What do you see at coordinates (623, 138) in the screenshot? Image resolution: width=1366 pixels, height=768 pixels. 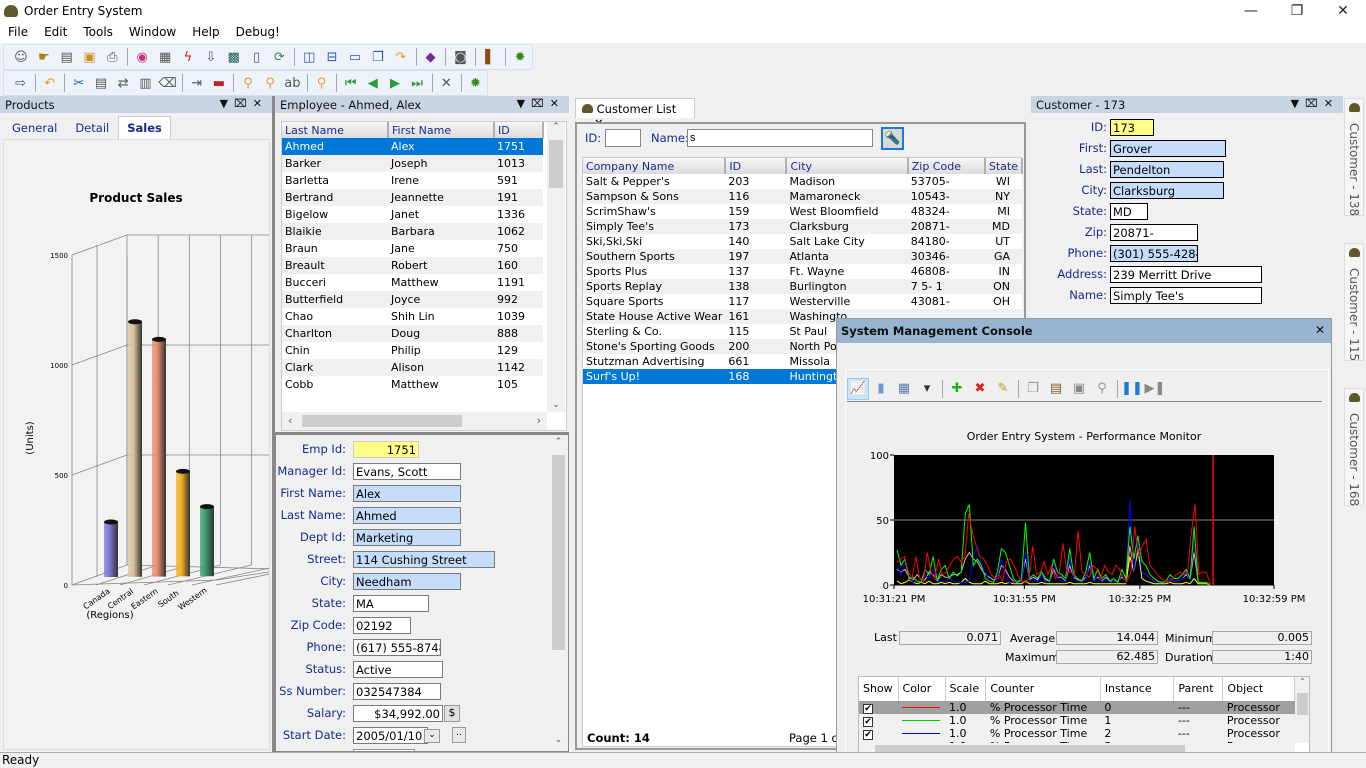 I see `id-search-input` at bounding box center [623, 138].